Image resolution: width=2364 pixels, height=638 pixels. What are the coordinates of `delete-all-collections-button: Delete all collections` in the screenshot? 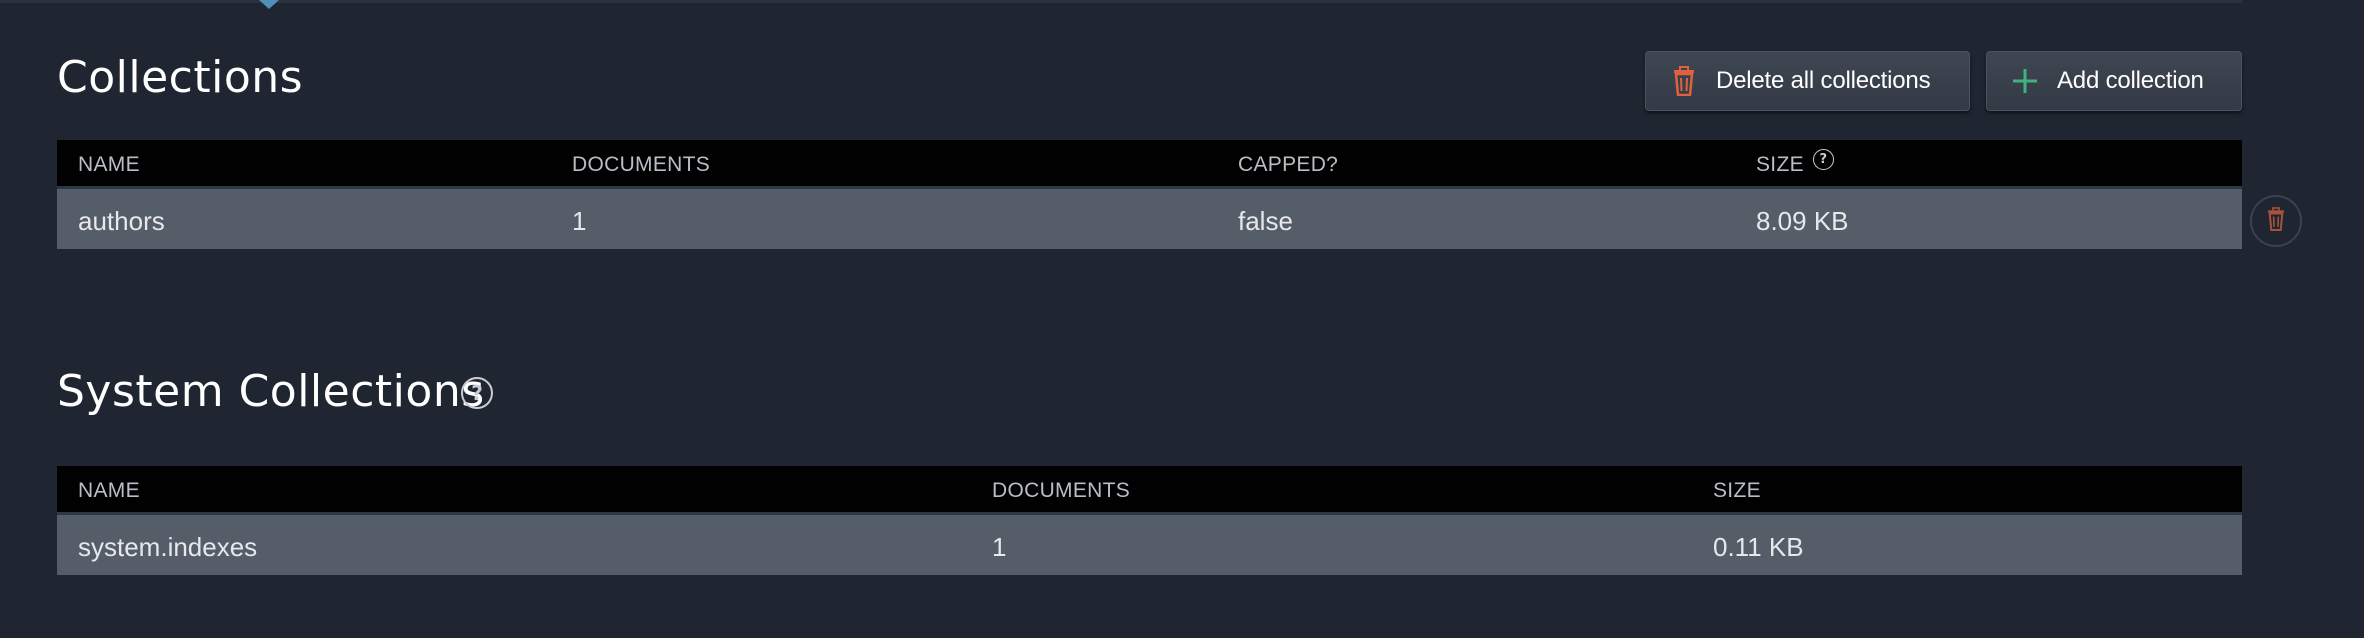 It's located at (1807, 81).